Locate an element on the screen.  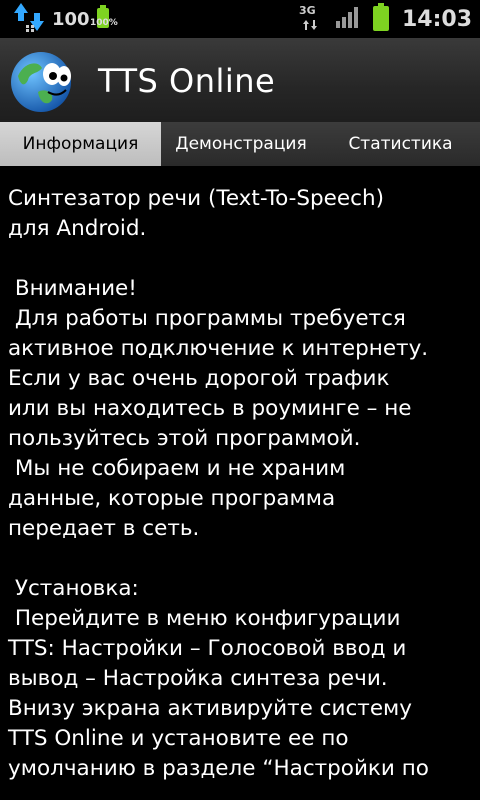
notification-count: 100 is located at coordinates (71, 19).